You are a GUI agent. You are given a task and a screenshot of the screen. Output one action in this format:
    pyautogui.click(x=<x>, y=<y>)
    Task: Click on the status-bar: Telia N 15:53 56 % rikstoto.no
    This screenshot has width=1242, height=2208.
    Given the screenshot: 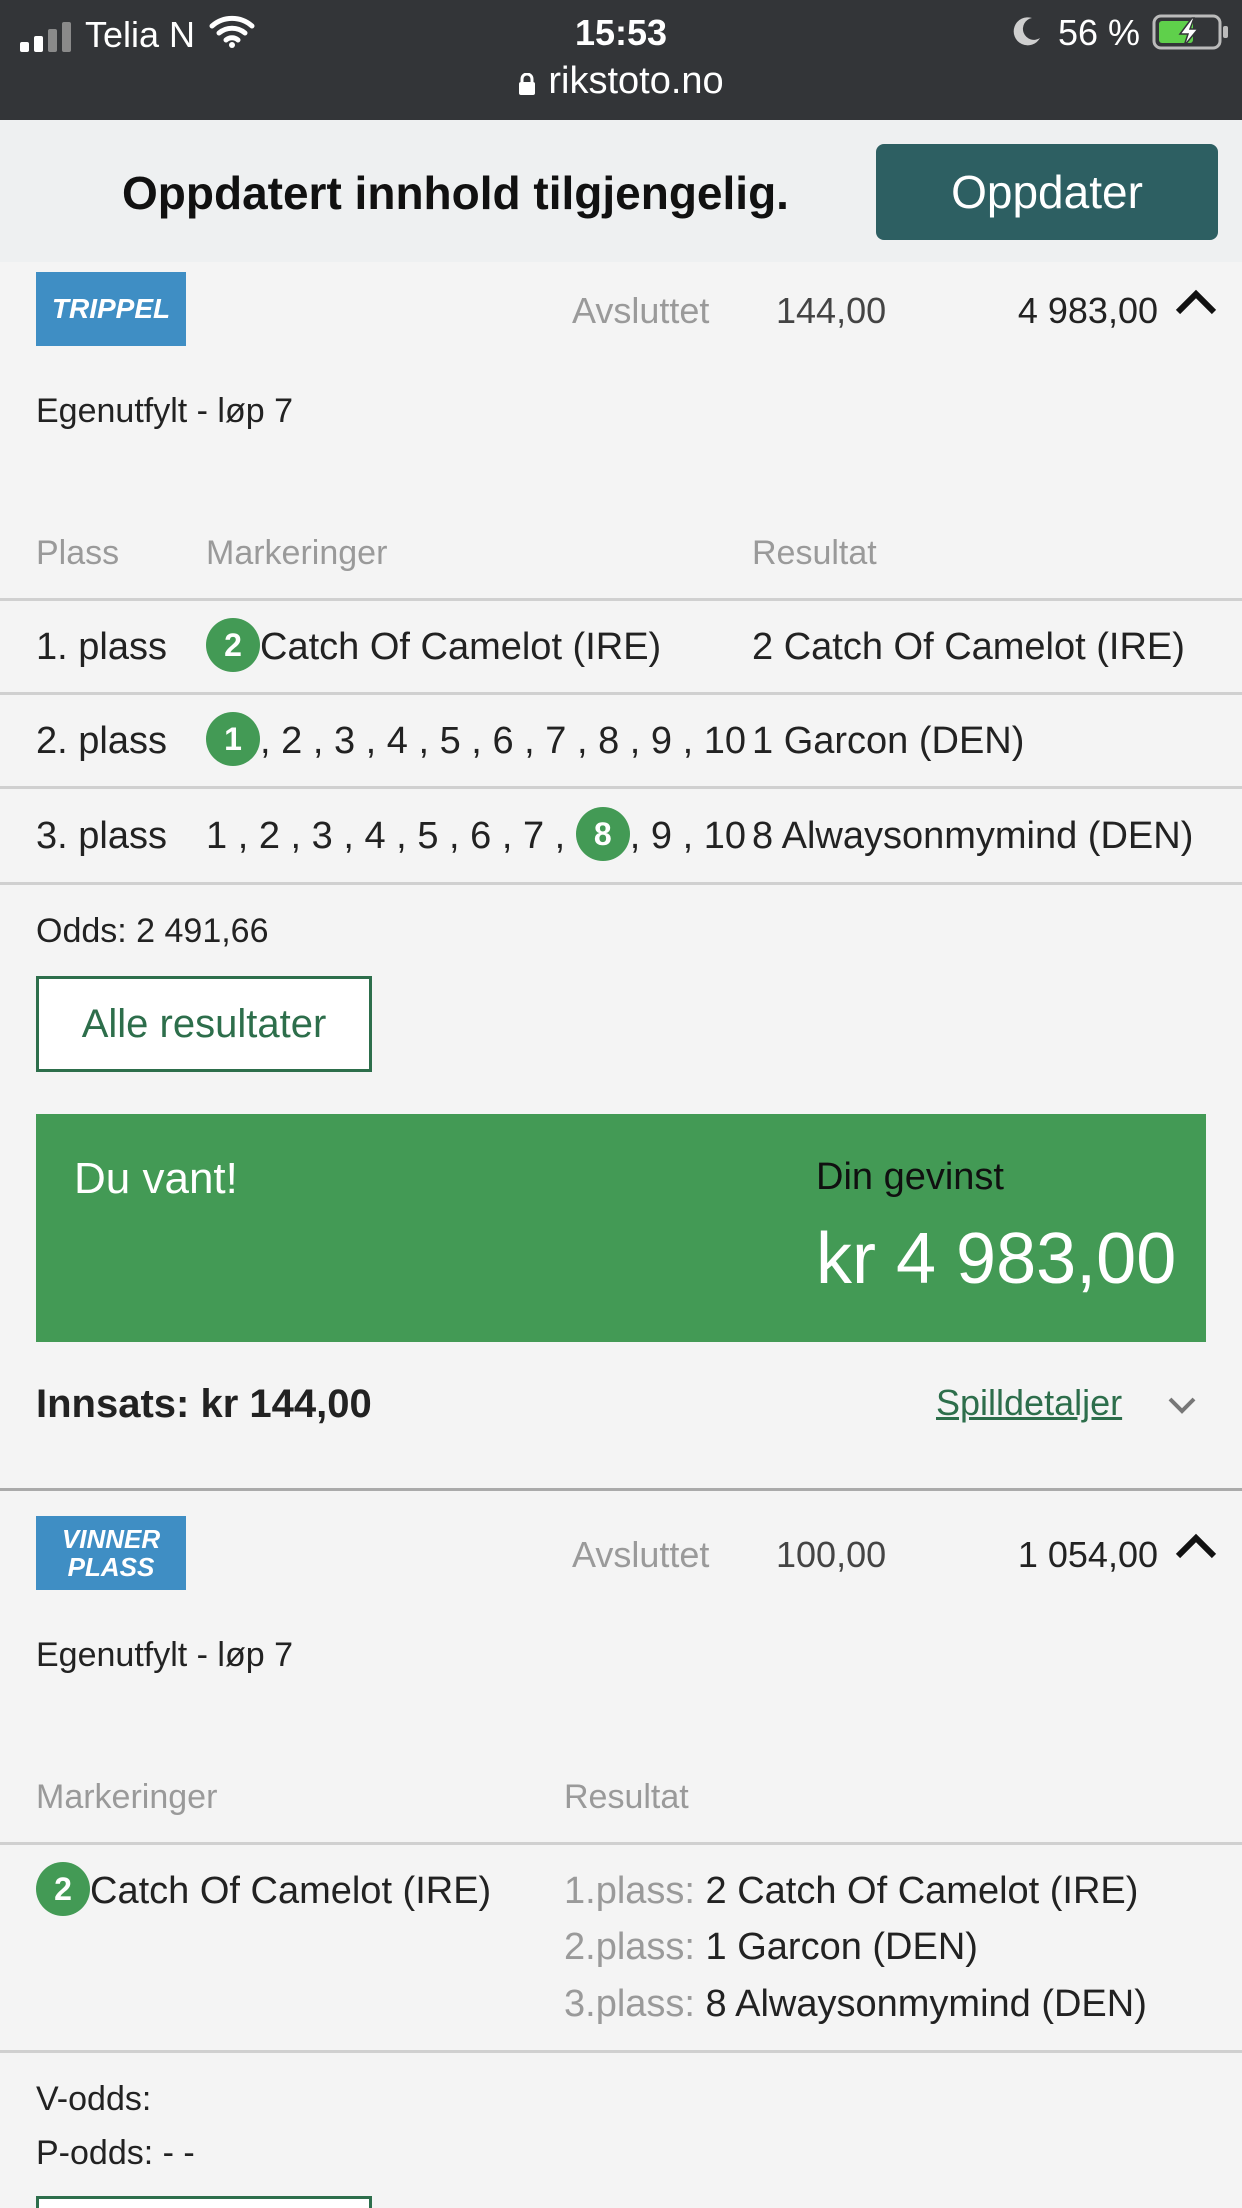 What is the action you would take?
    pyautogui.click(x=621, y=60)
    